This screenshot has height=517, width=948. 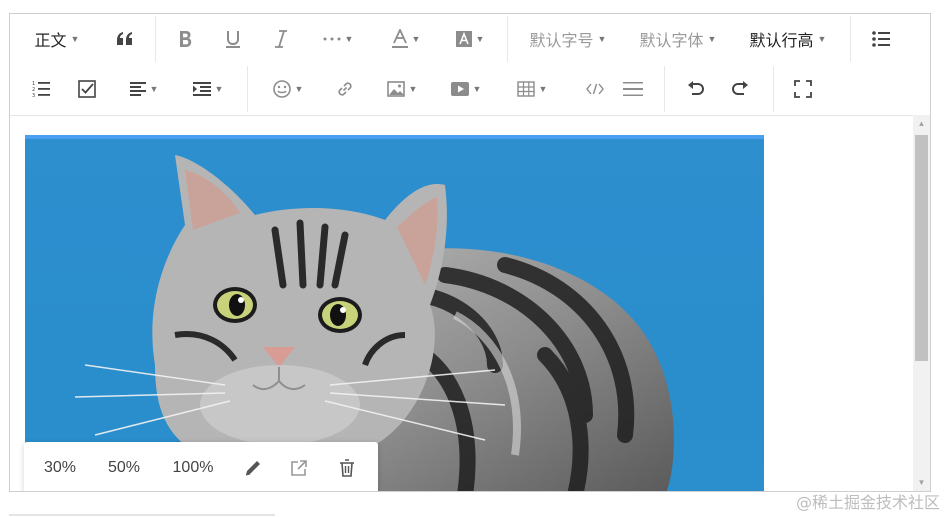 I want to click on size-30-button: 30%, so click(x=60, y=468).